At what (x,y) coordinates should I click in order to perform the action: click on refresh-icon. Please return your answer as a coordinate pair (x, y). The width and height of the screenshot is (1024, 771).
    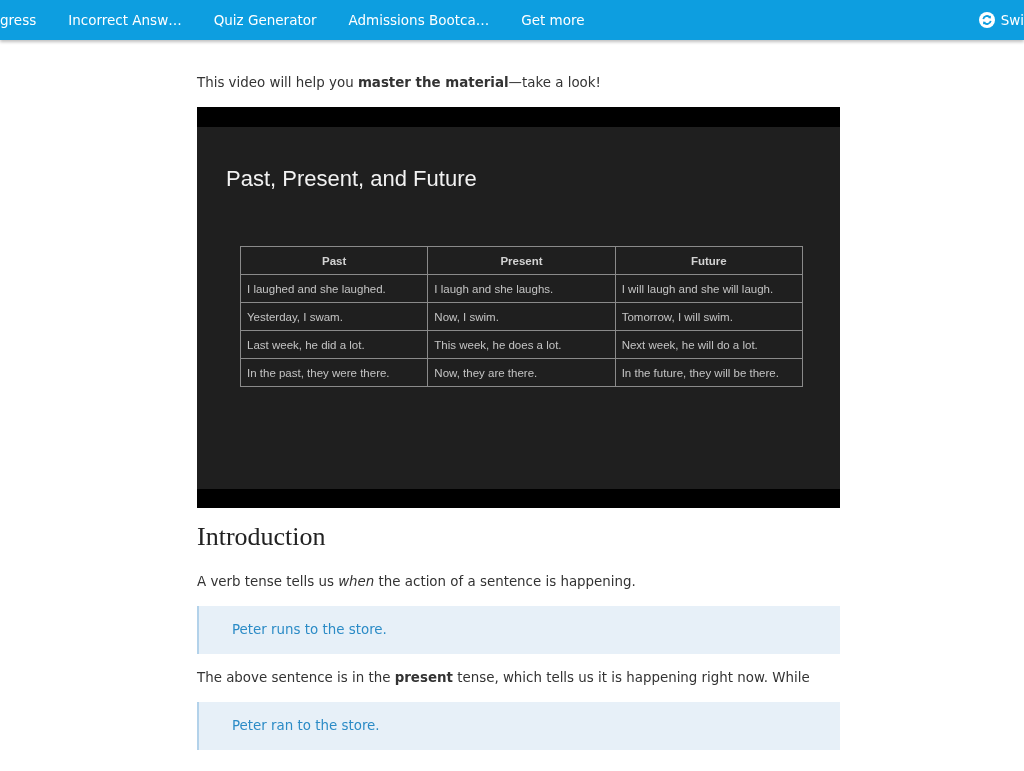
    Looking at the image, I should click on (986, 20).